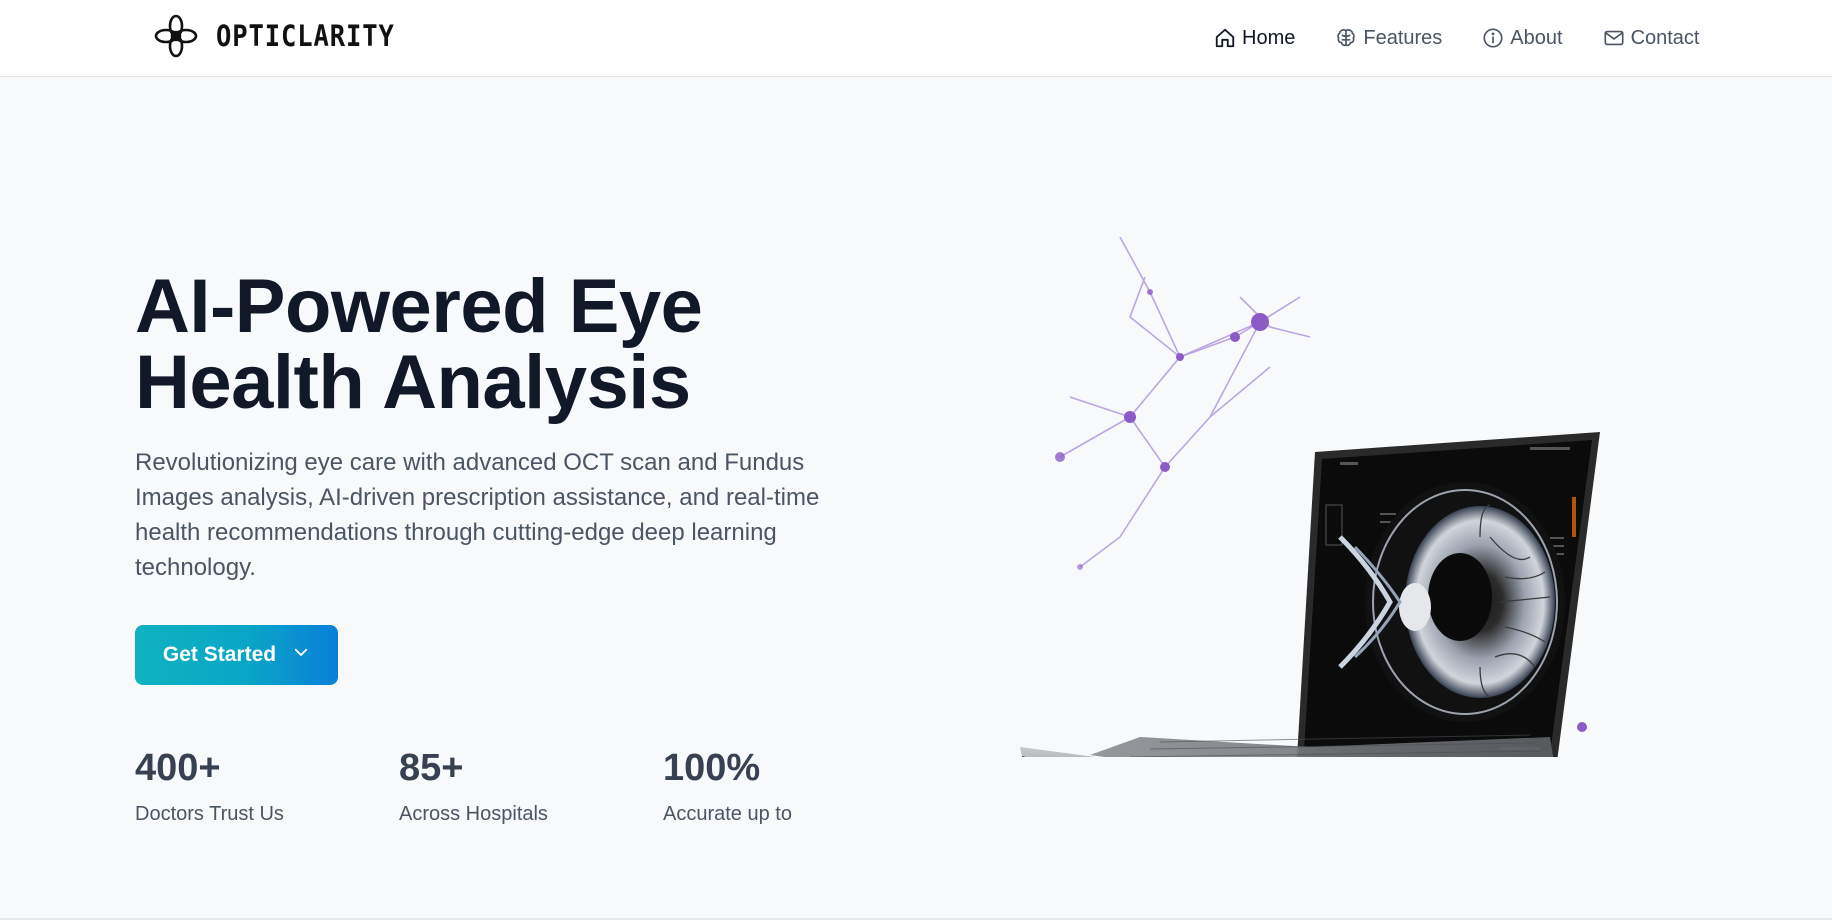  What do you see at coordinates (795, 785) in the screenshot?
I see `stat-accuracy: 100% Accurate up to` at bounding box center [795, 785].